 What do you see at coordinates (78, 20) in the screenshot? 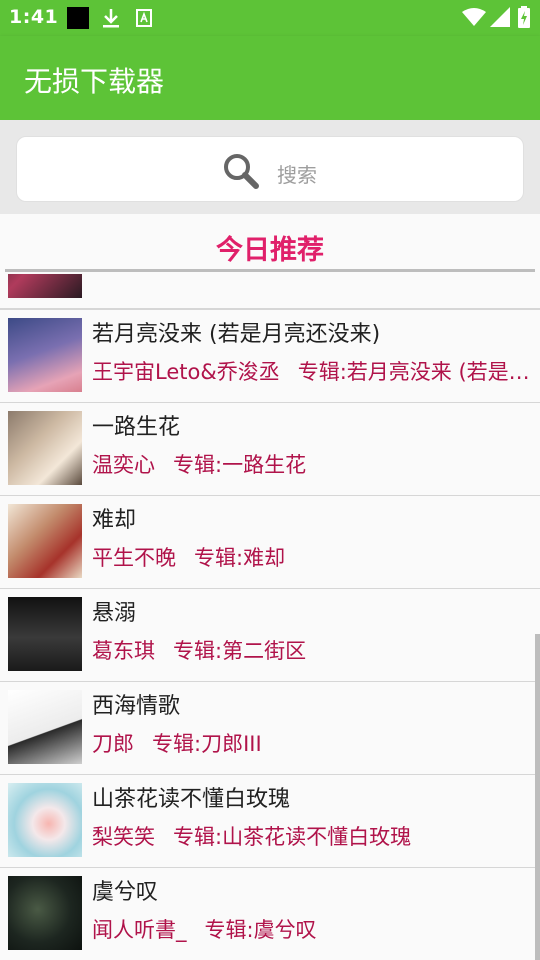
I see `app-icon` at bounding box center [78, 20].